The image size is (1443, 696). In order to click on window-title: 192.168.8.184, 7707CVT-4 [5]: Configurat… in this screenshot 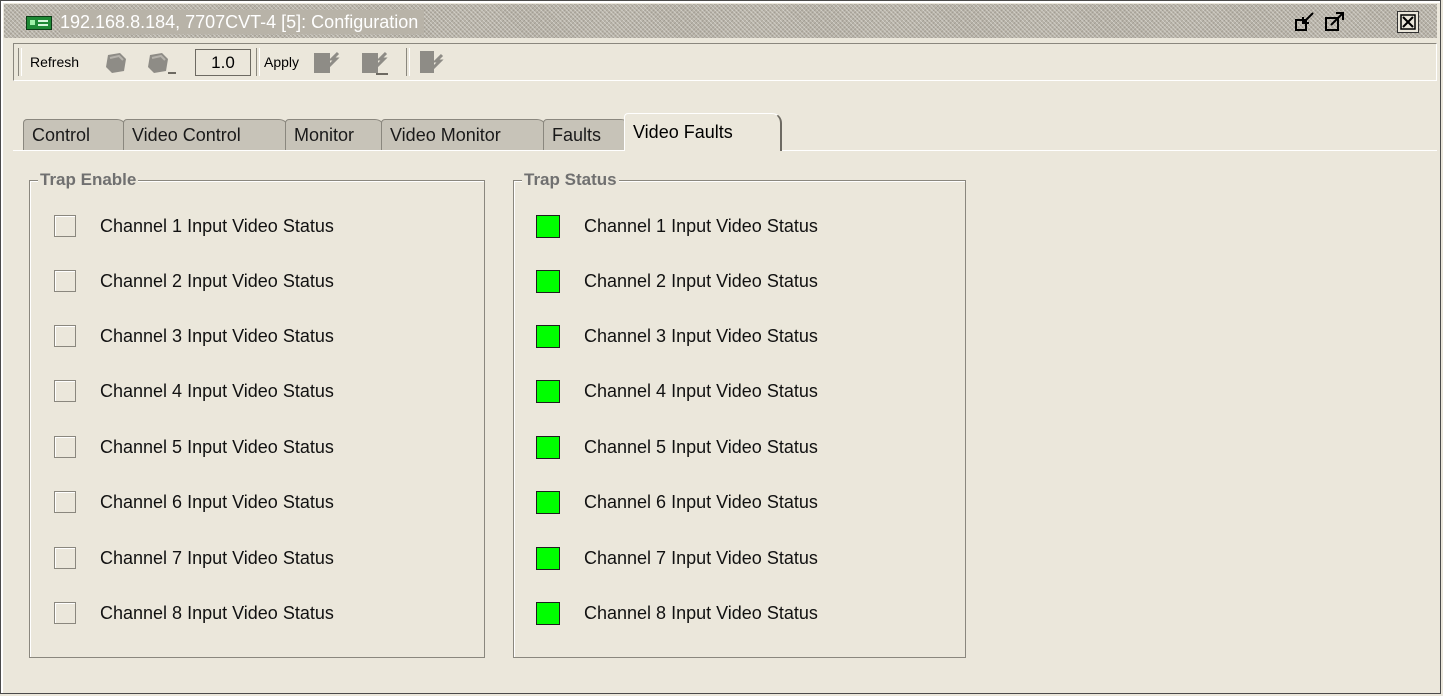, I will do `click(242, 22)`.